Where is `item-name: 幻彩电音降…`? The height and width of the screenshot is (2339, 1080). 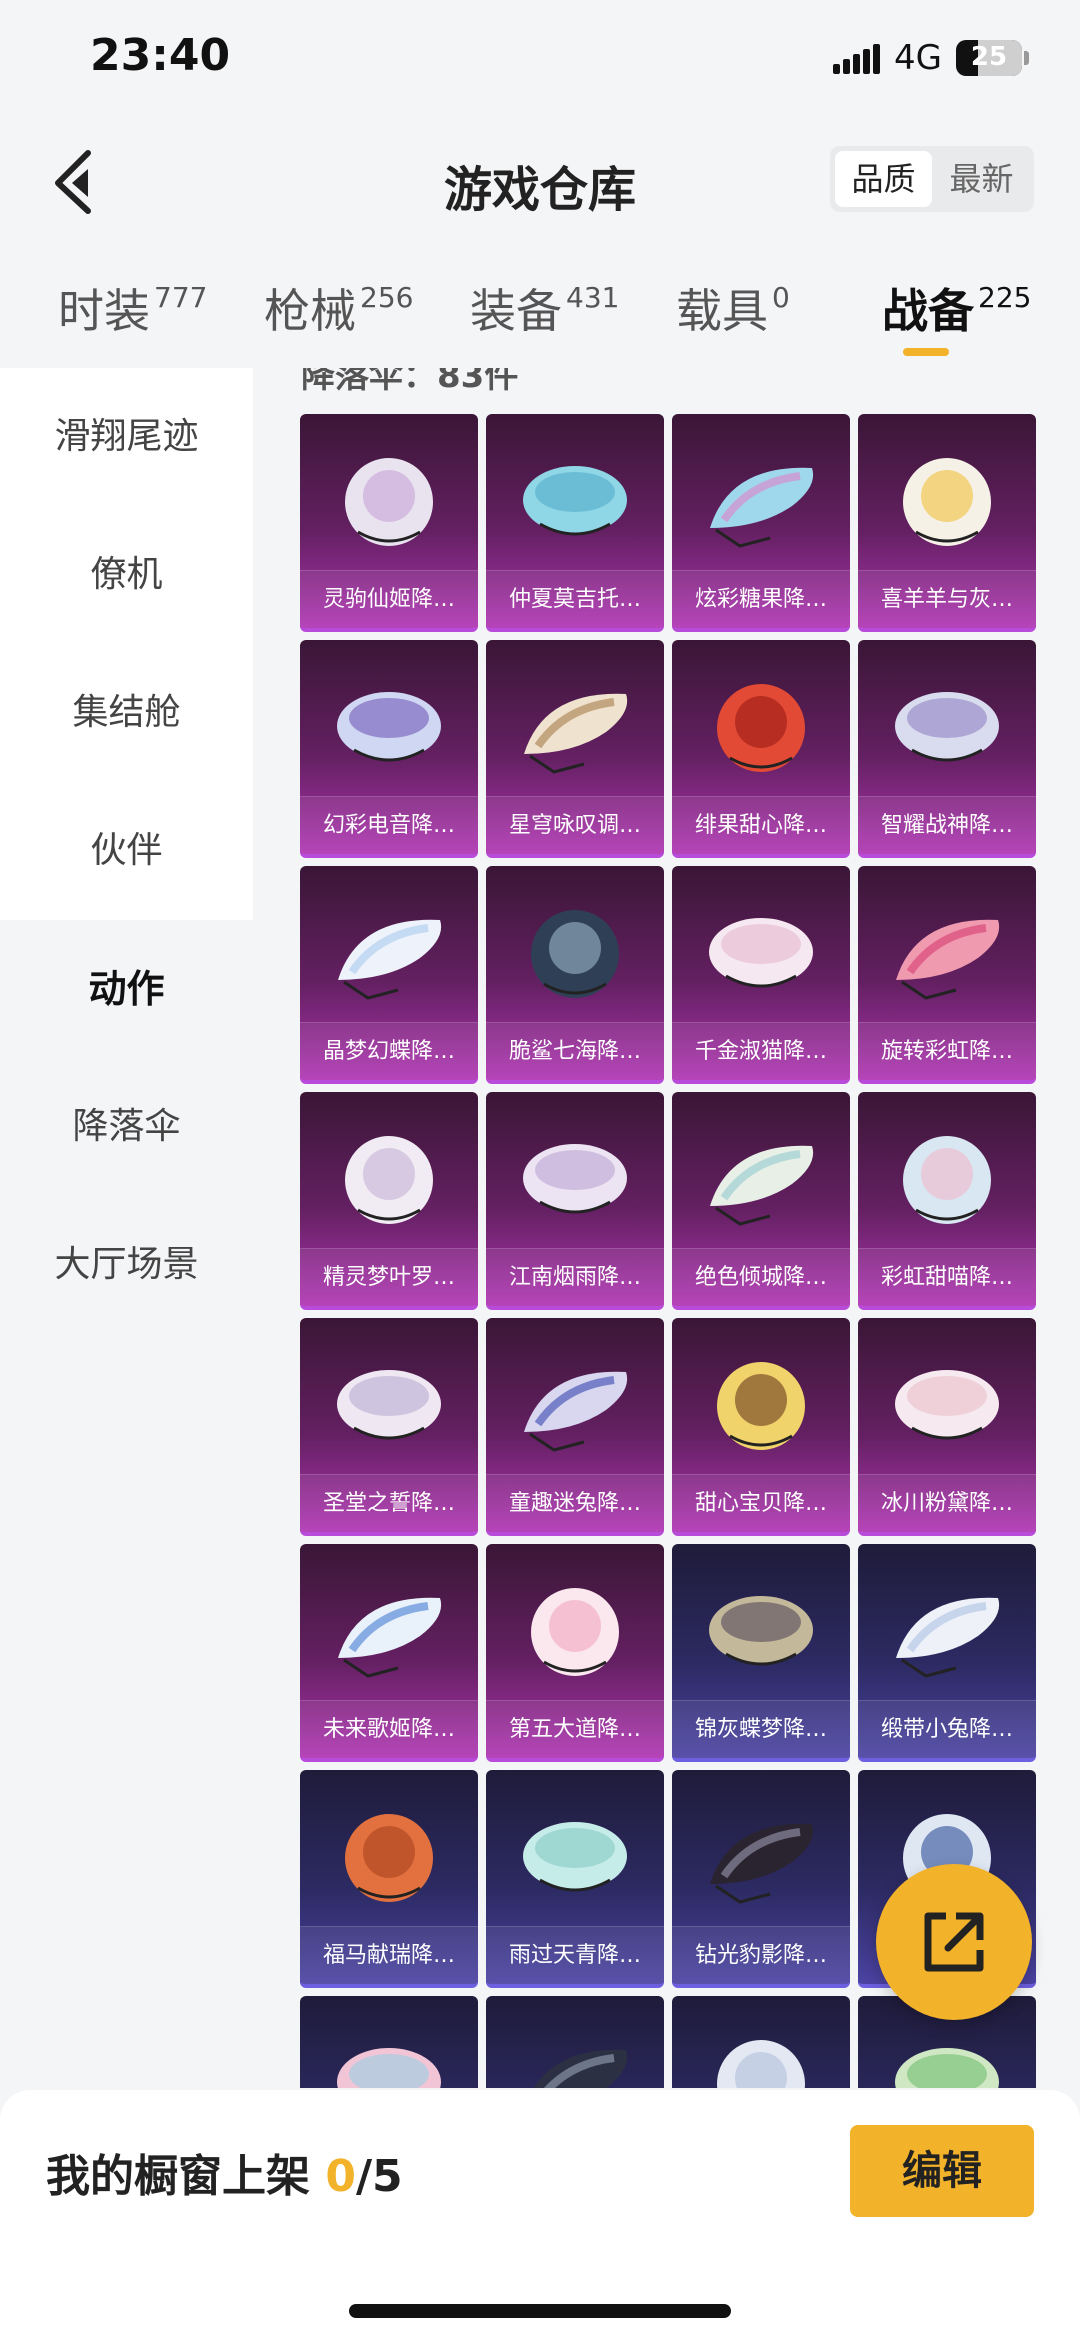
item-name: 幻彩电音降… is located at coordinates (389, 825).